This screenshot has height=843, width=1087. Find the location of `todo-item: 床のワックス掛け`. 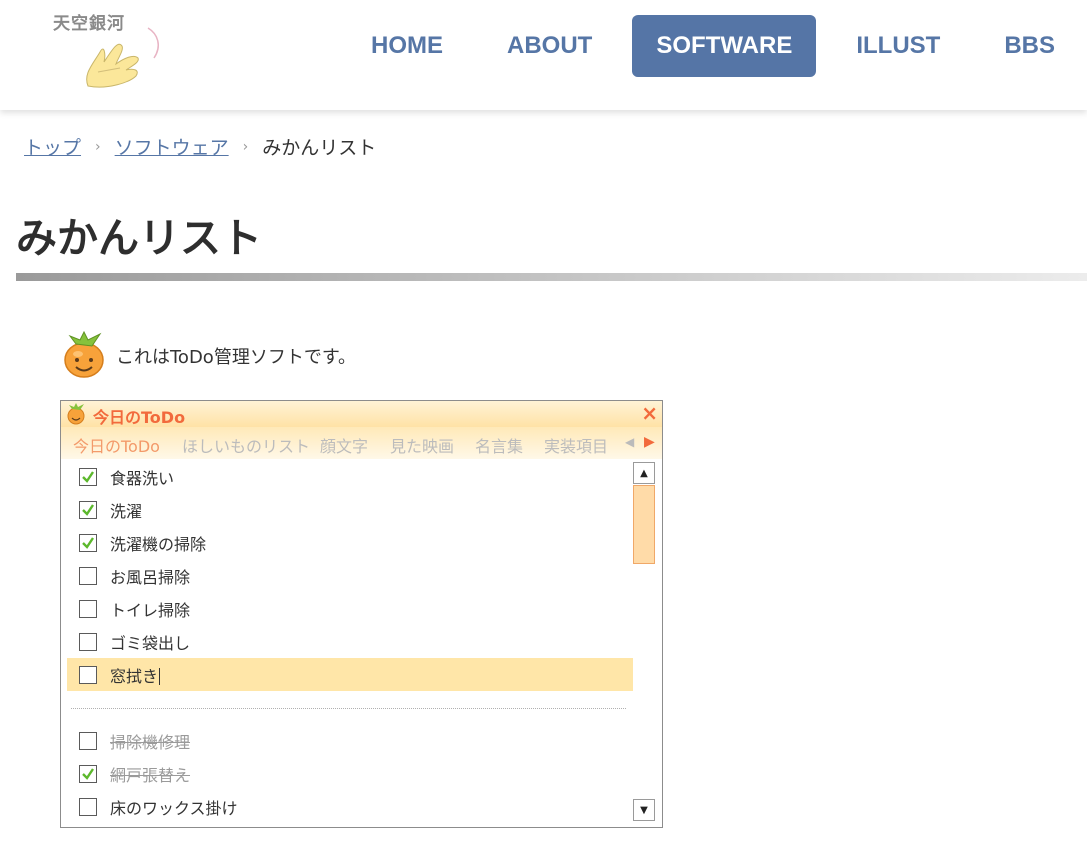

todo-item: 床のワックス掛け is located at coordinates (350, 806).